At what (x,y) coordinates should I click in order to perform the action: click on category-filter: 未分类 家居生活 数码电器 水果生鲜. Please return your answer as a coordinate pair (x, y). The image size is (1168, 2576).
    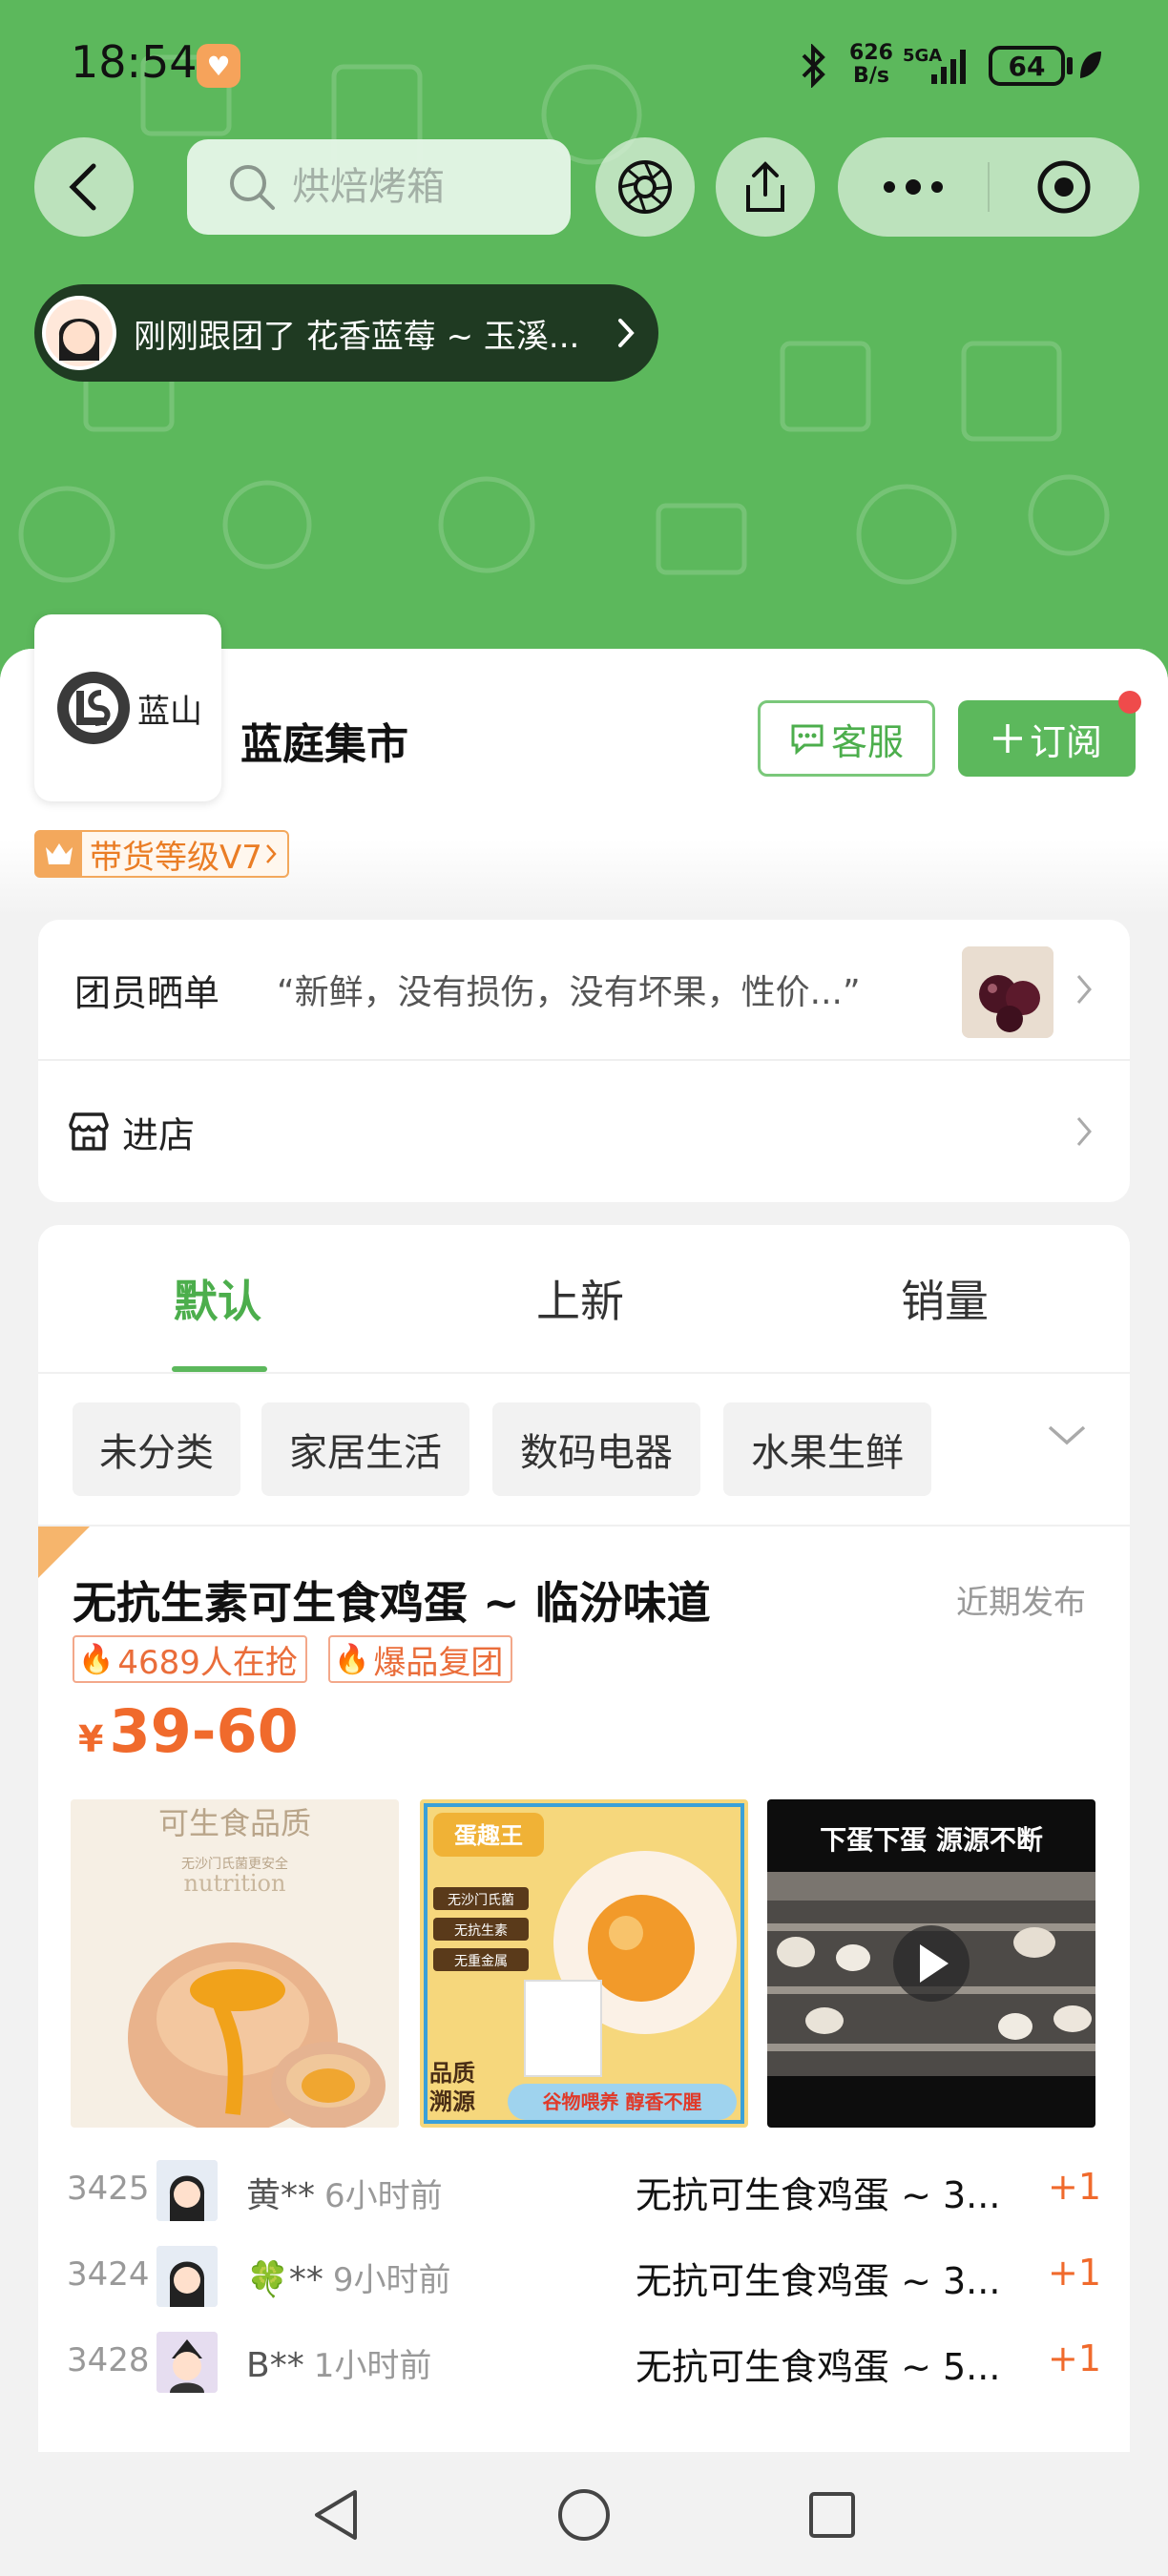
    Looking at the image, I should click on (584, 1450).